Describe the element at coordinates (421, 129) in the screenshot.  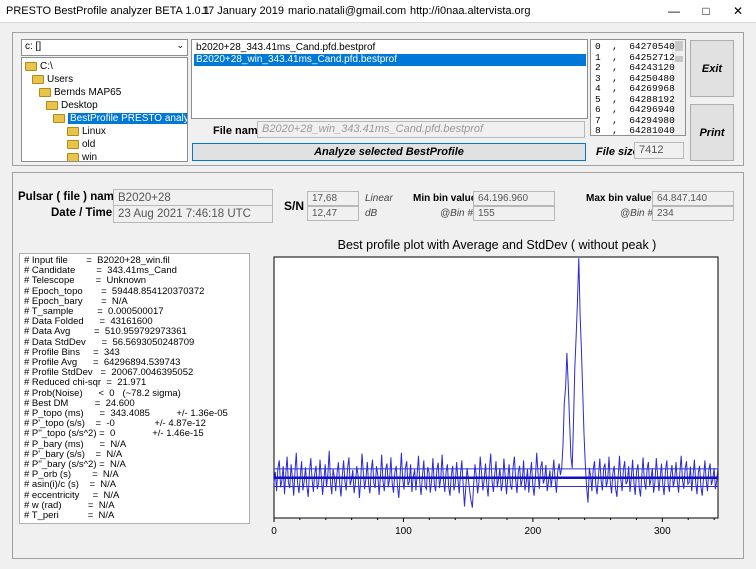
I see `file-name-field: B2020+28_win_343.41ms_Cand.pfd.bestprof` at that location.